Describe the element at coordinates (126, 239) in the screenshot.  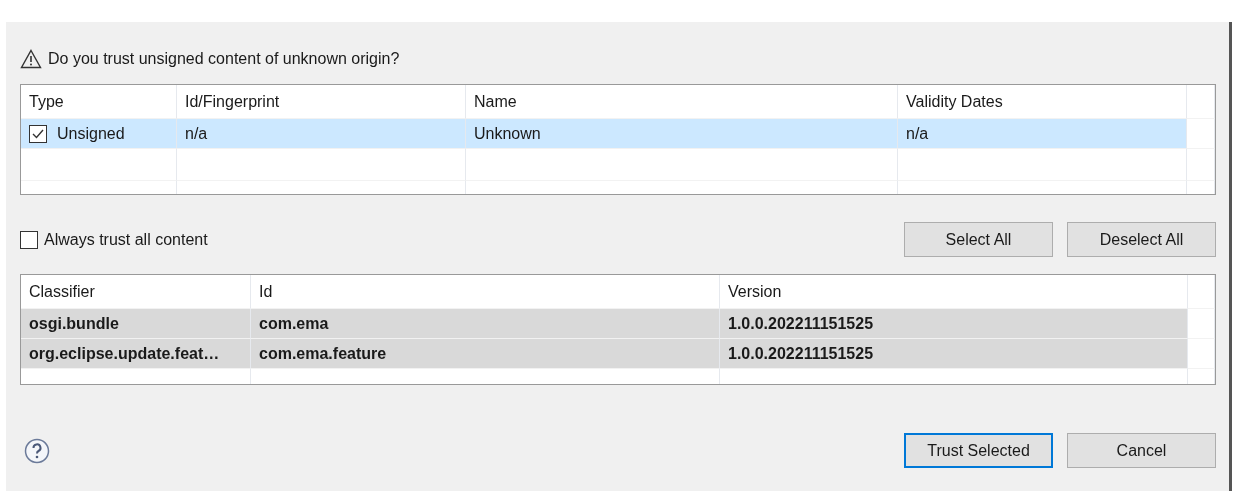
I see `checkbox-label: Always trust all content` at that location.